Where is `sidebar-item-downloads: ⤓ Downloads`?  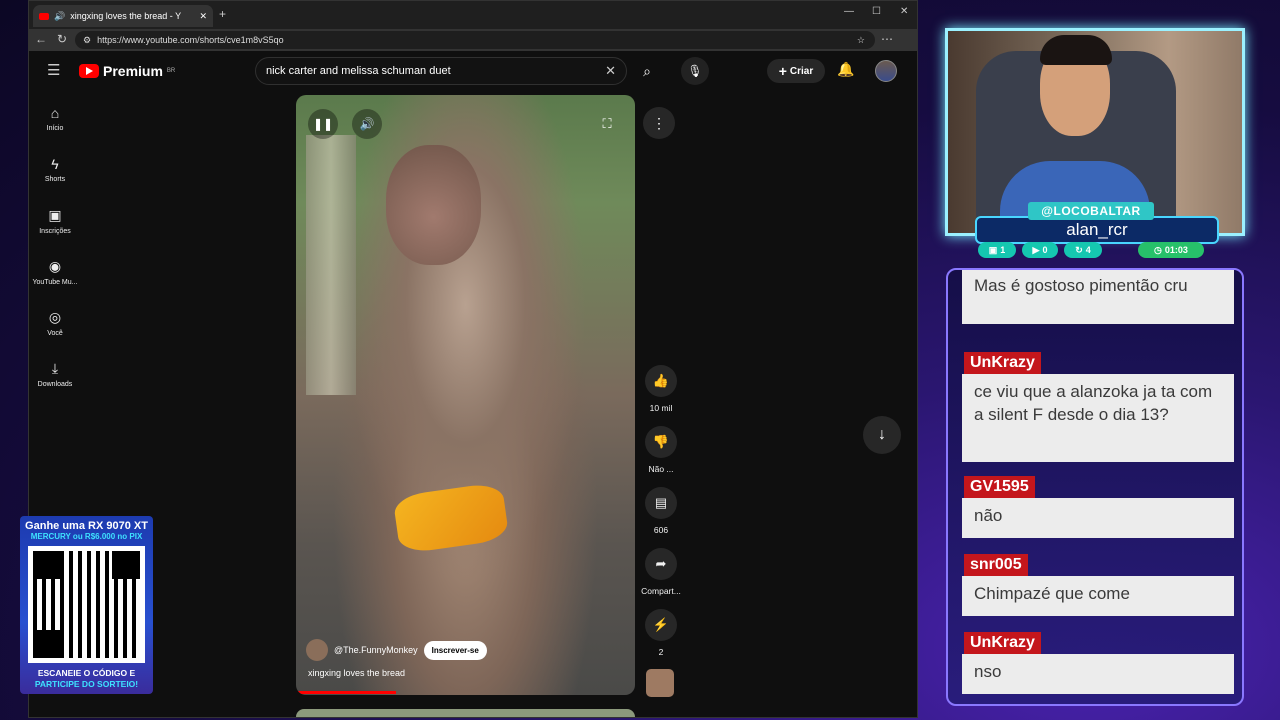
sidebar-item-downloads: ⤓ Downloads is located at coordinates (55, 374).